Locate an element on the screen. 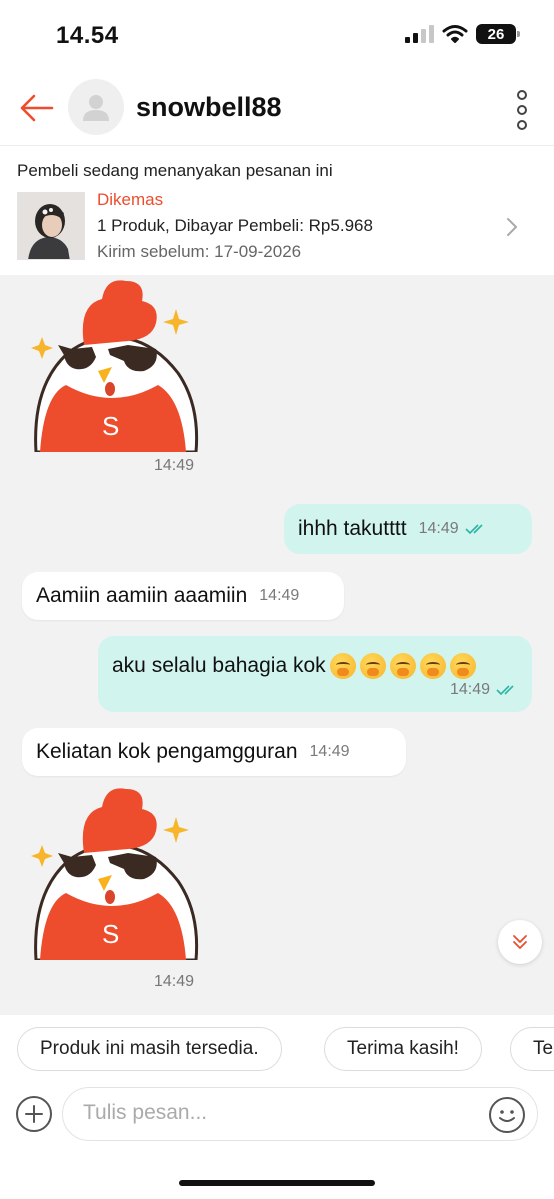 The image size is (554, 1199). plus-icon is located at coordinates (34, 1114).